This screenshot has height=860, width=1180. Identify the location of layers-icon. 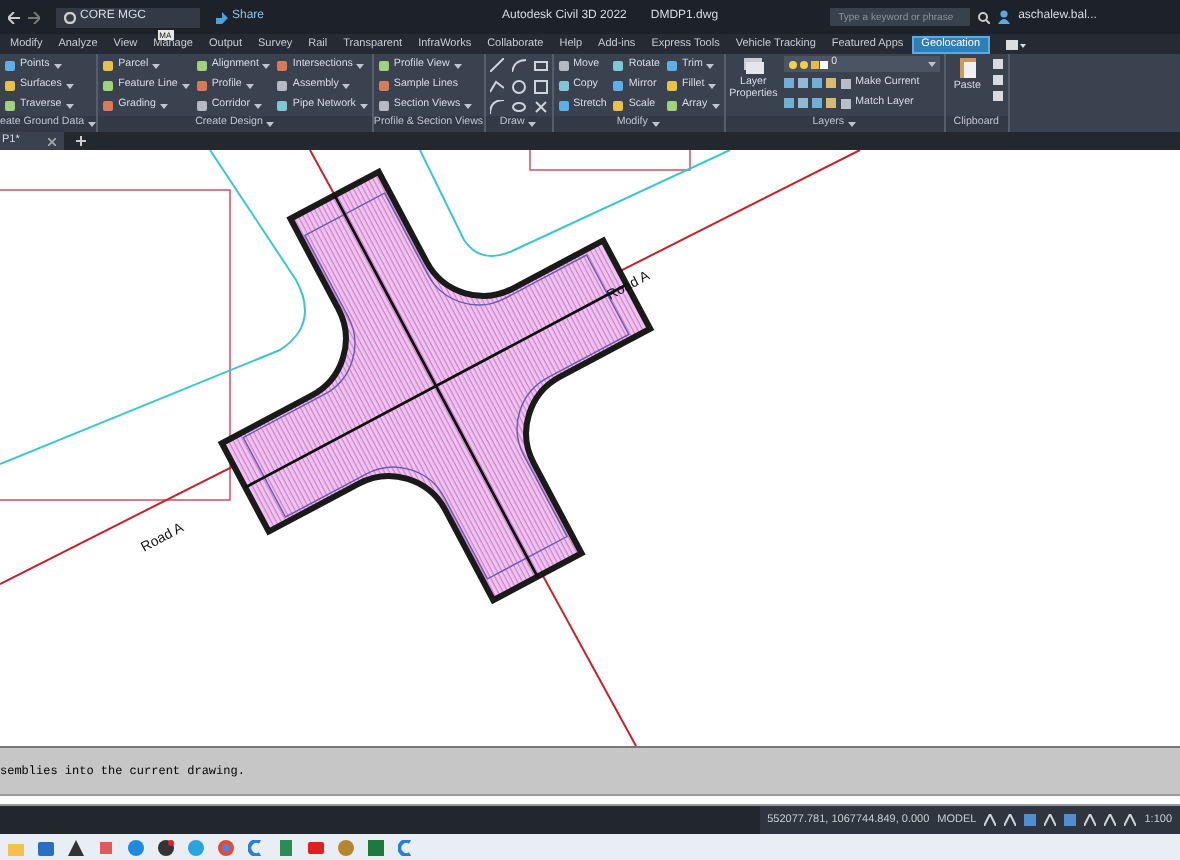
(753, 66).